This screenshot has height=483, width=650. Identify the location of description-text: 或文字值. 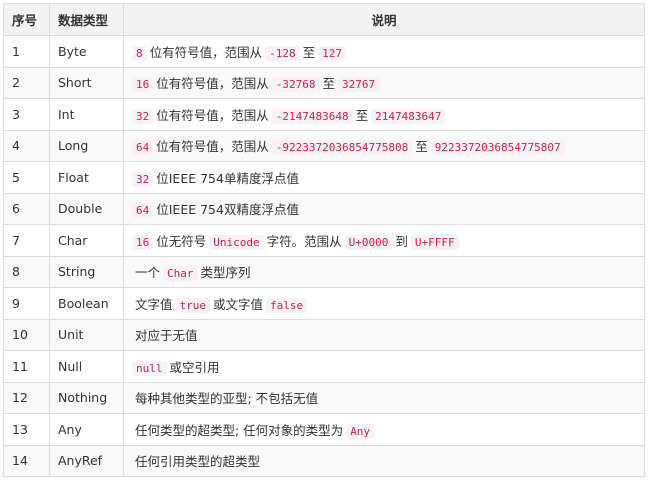
(238, 304).